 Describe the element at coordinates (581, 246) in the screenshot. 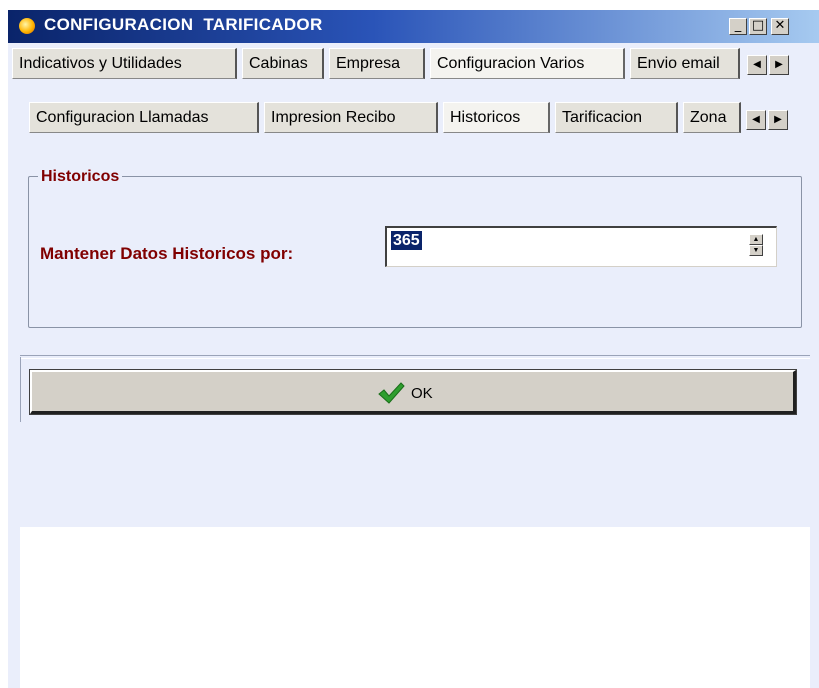

I see `dias-historicos-spinner: 365 ▲ ▼` at that location.